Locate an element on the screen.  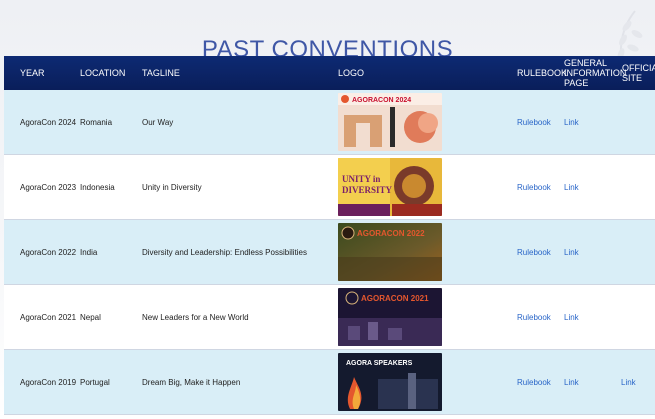
logo-lettering: AGORA SPEAKERS is located at coordinates (379, 363).